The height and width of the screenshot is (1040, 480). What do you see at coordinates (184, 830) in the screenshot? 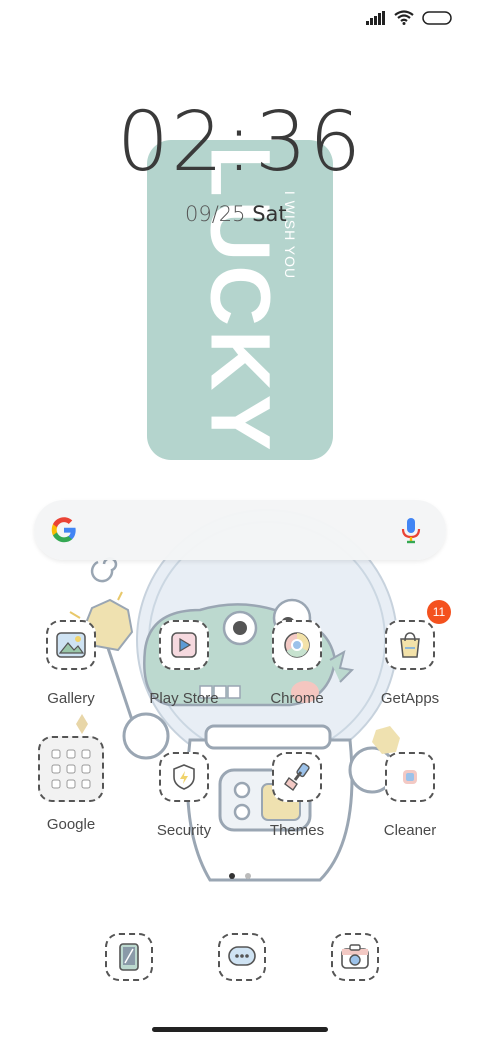
I see `app-label: Security` at bounding box center [184, 830].